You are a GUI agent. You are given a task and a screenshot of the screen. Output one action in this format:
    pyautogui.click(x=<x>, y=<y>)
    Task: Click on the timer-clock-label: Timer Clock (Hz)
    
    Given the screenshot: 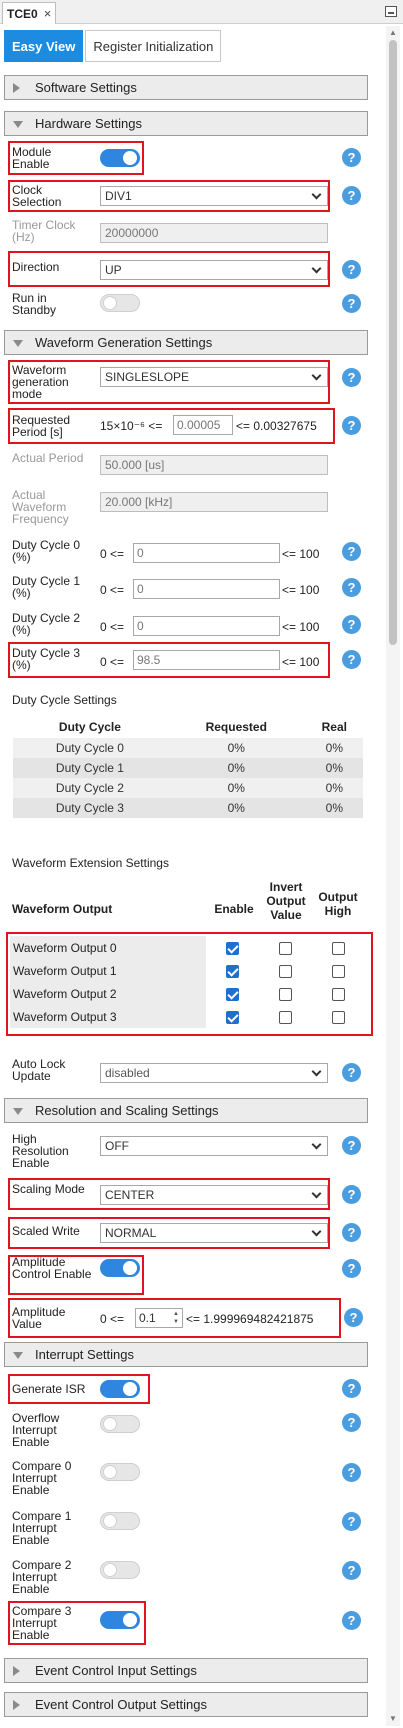 What is the action you would take?
    pyautogui.click(x=44, y=231)
    